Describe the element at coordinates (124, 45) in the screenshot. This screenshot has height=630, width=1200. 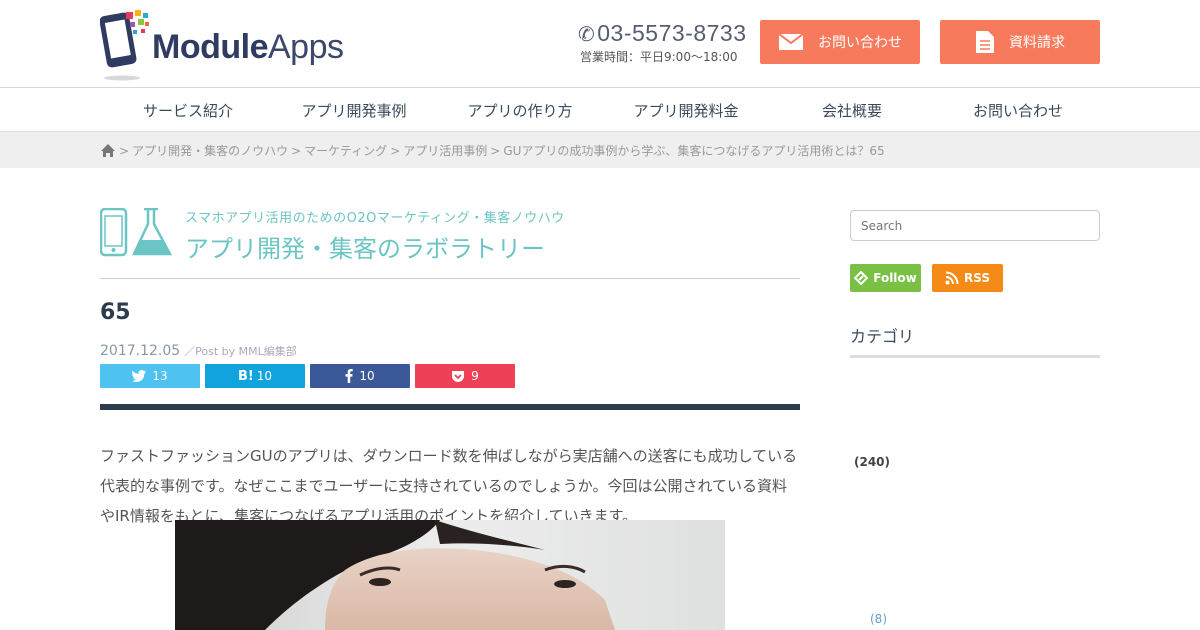
I see `phone-logo-icon` at that location.